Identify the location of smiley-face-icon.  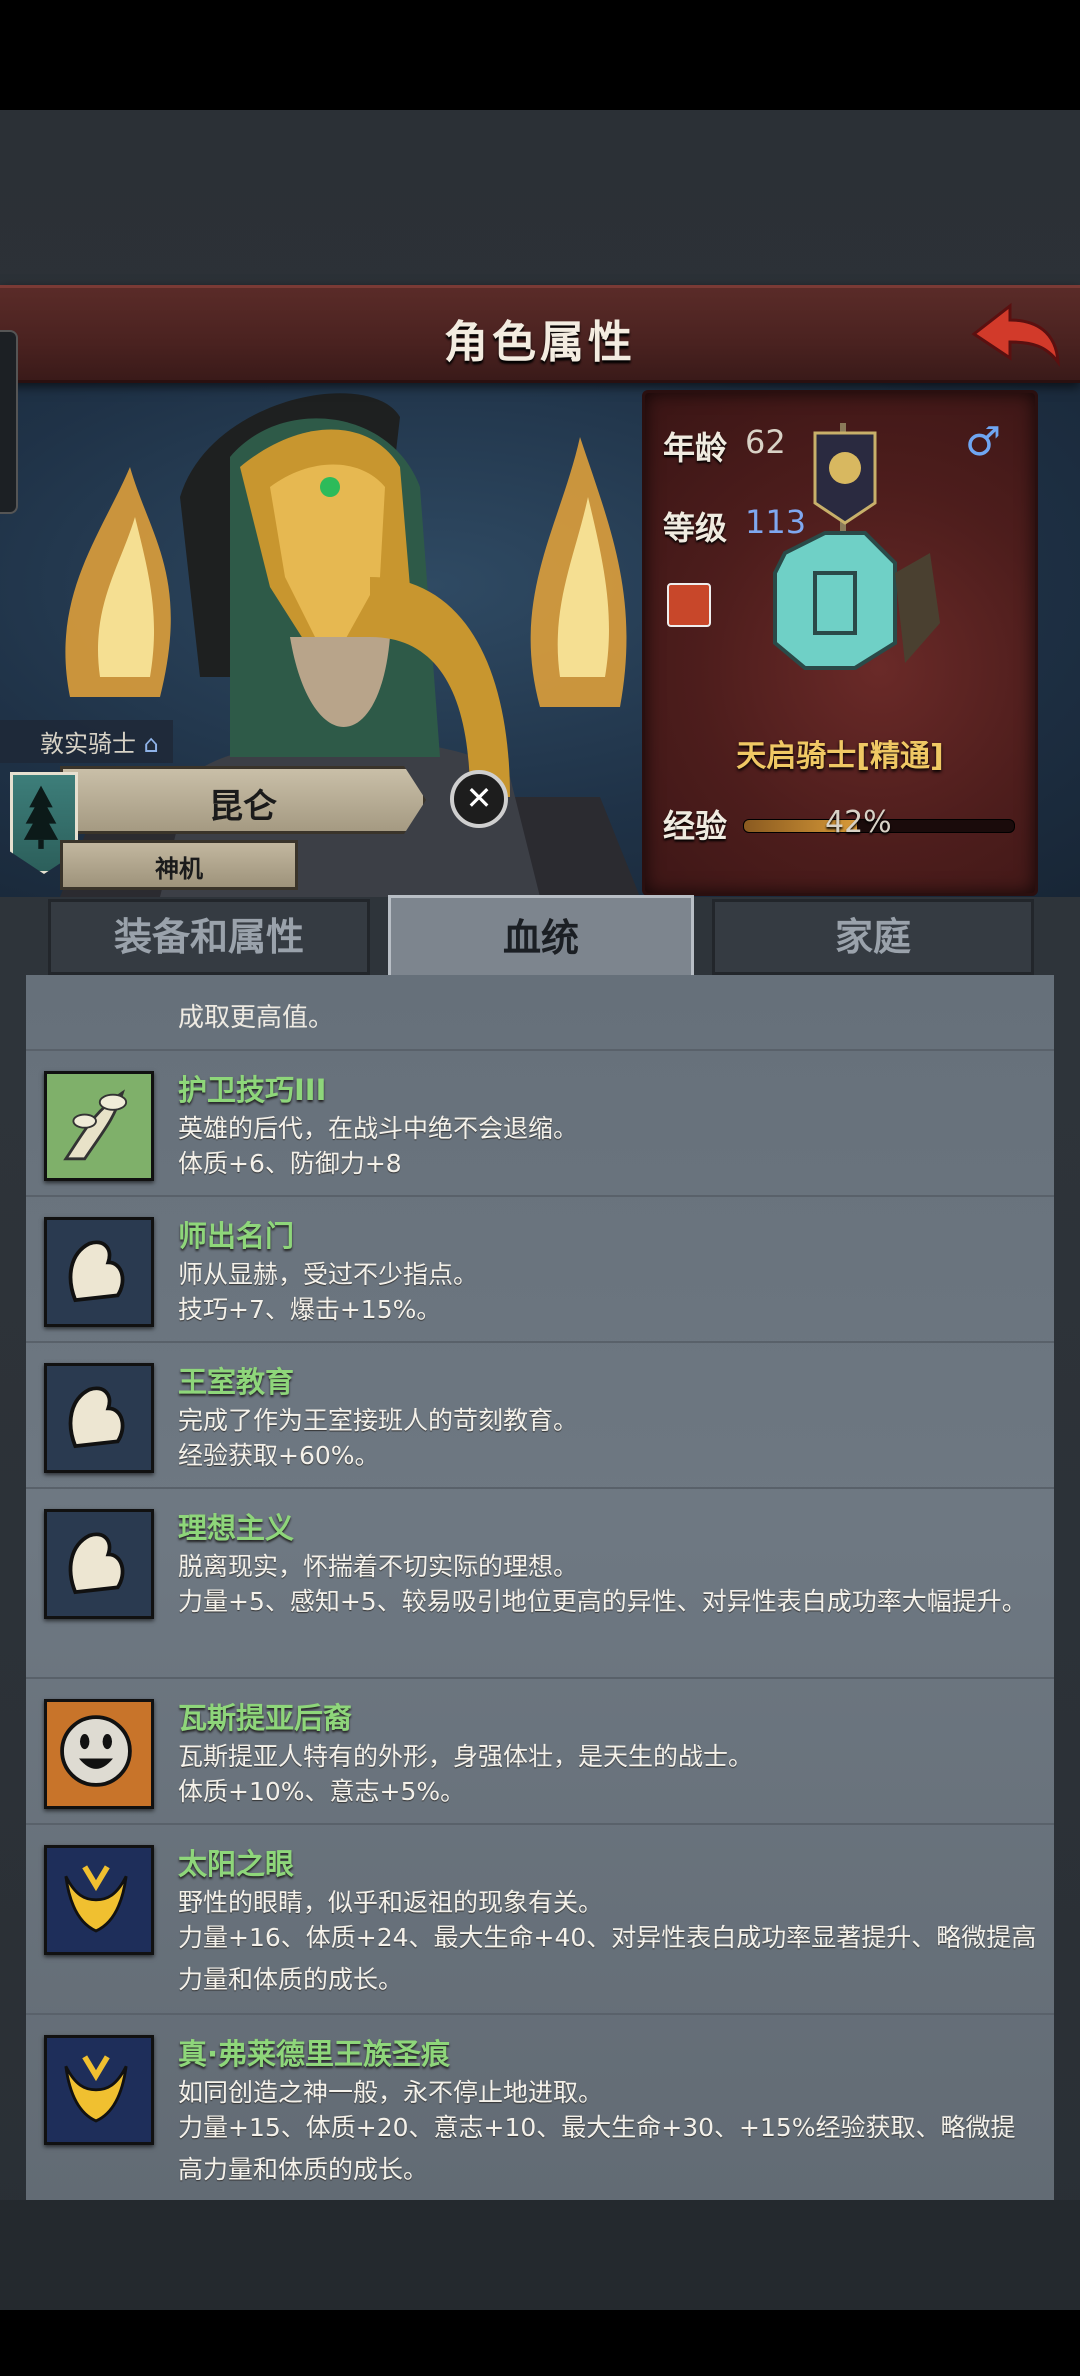
(99, 1754).